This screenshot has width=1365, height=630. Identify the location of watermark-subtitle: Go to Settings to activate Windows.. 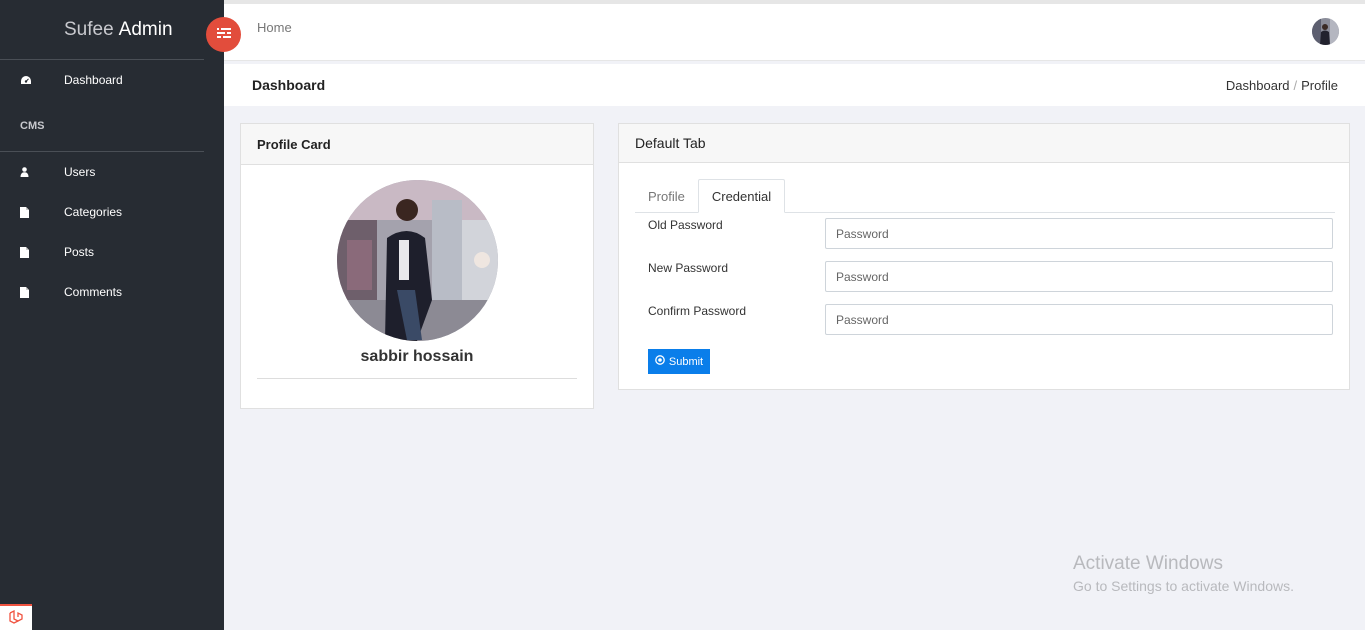
(1183, 586).